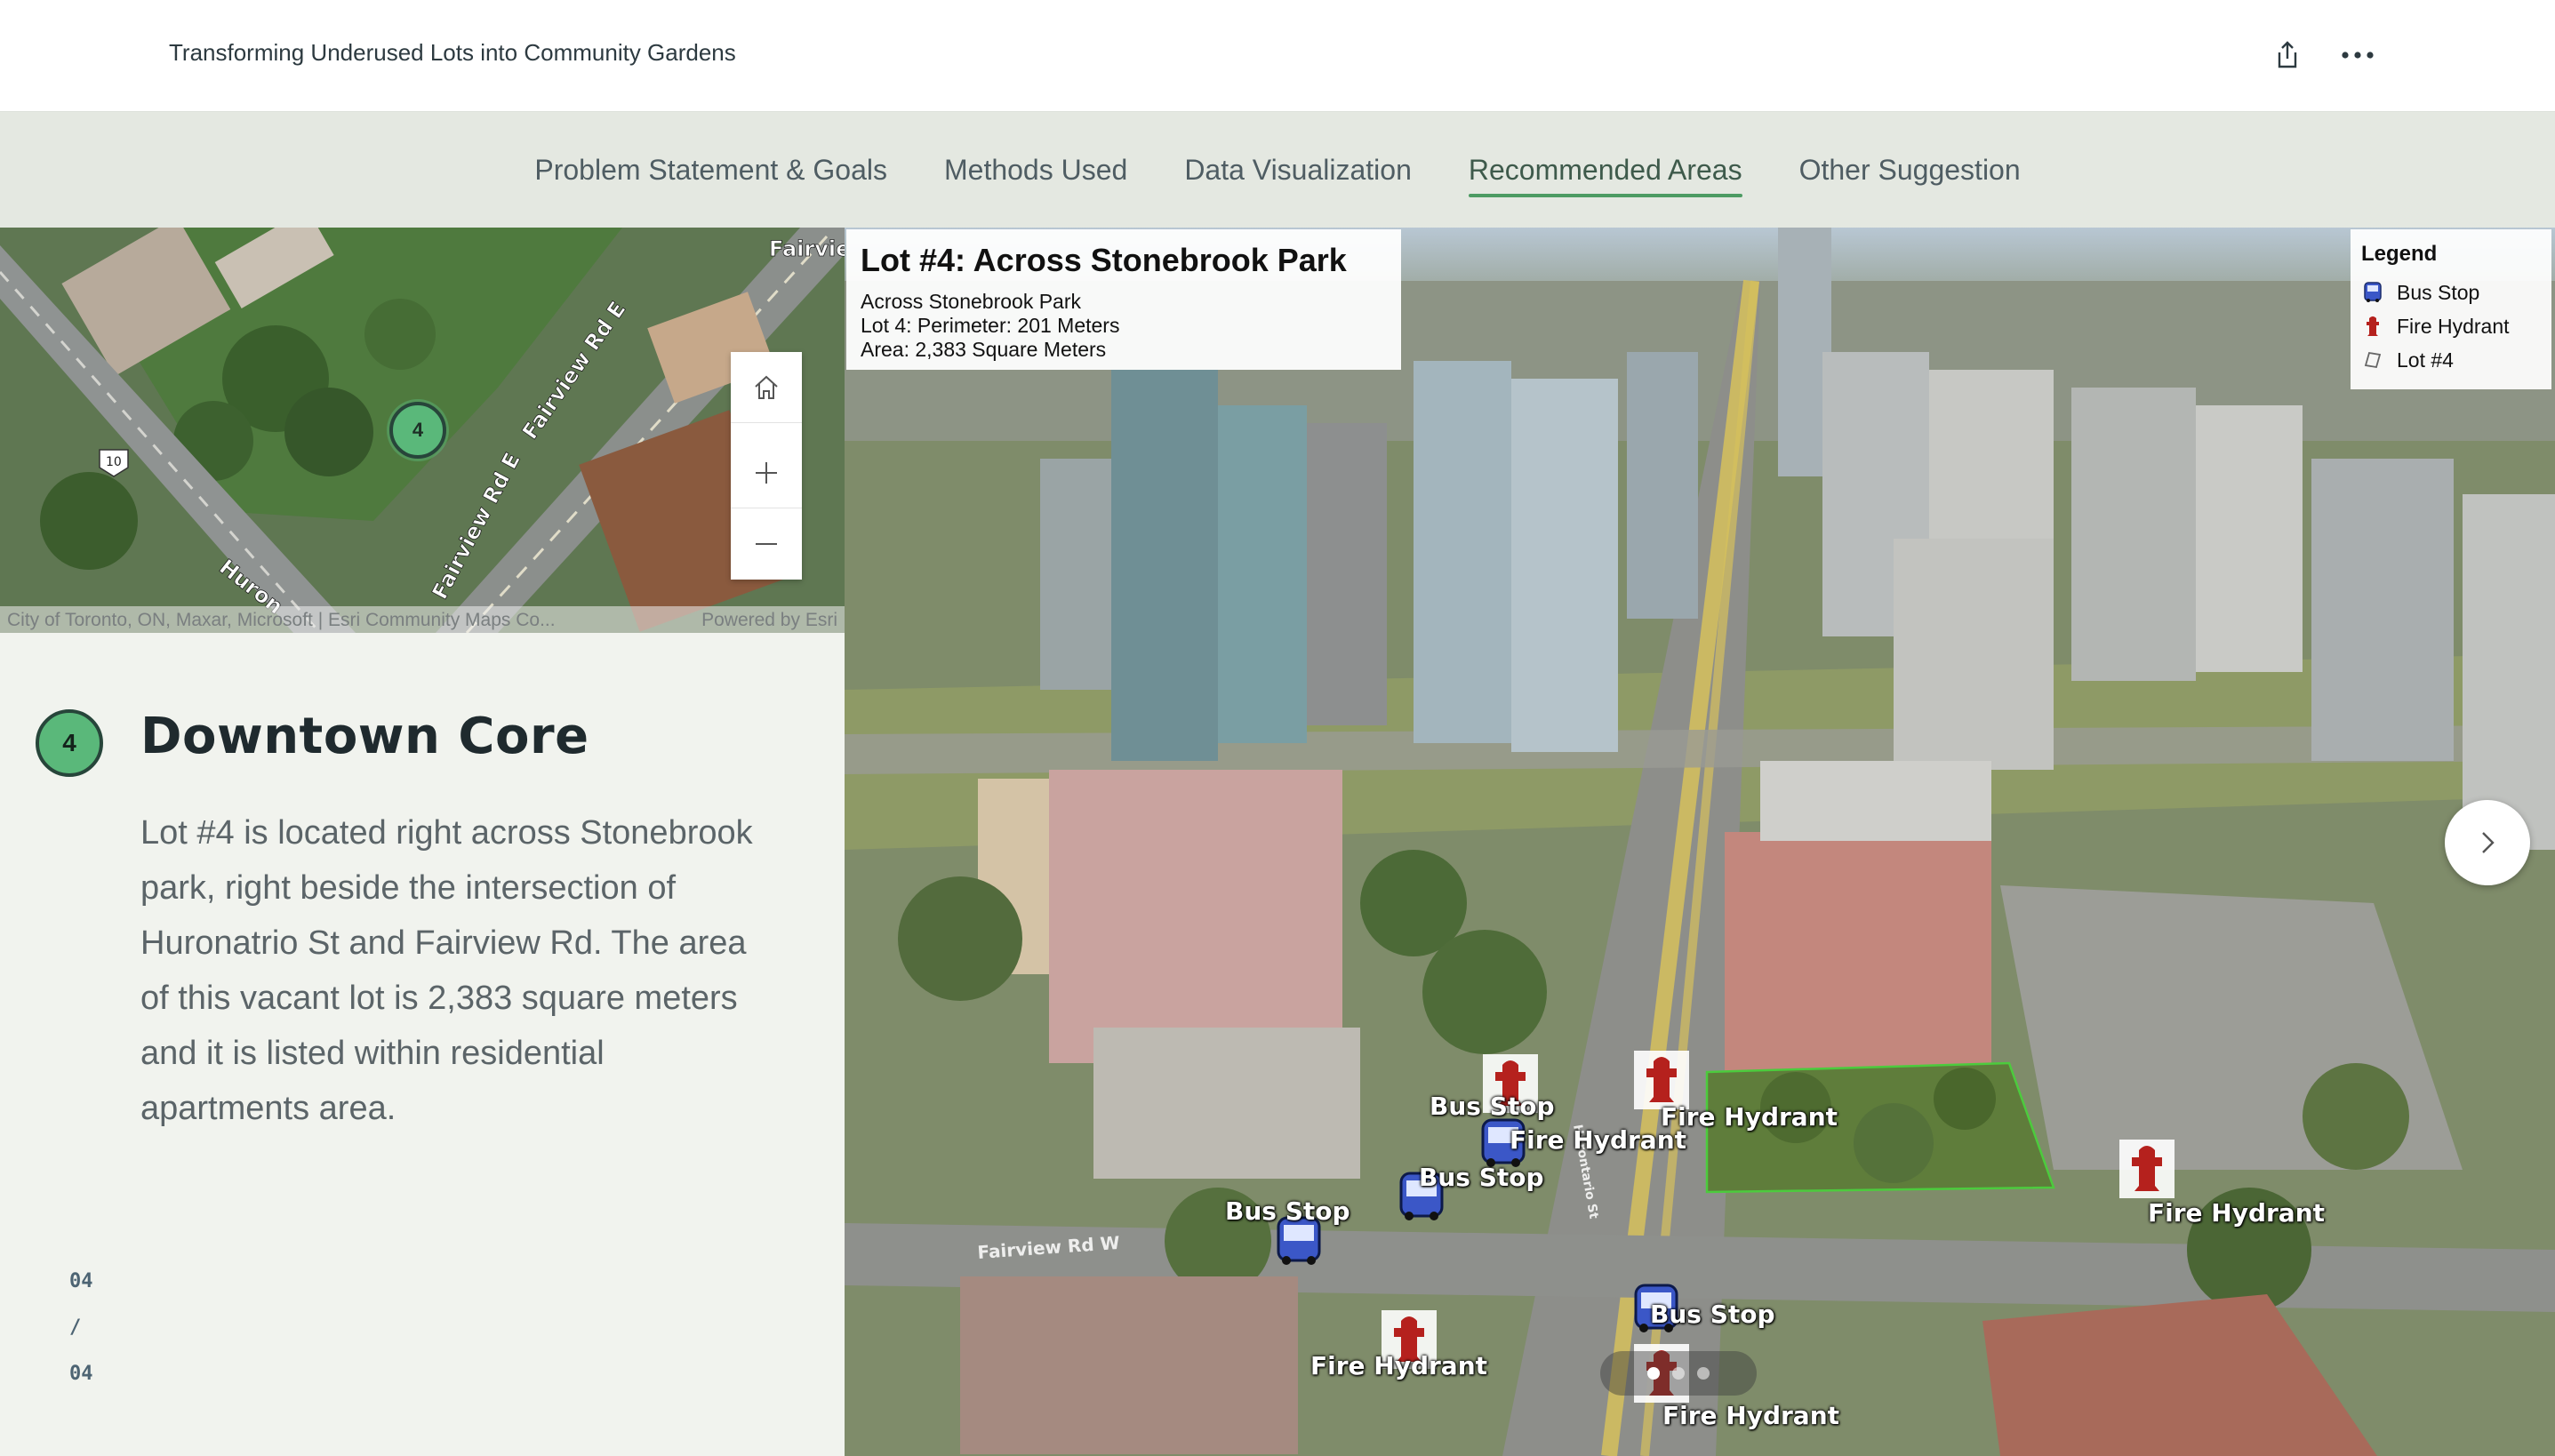  Describe the element at coordinates (1605, 170) in the screenshot. I see `tab-recommended-areas: Recommended Areas` at that location.